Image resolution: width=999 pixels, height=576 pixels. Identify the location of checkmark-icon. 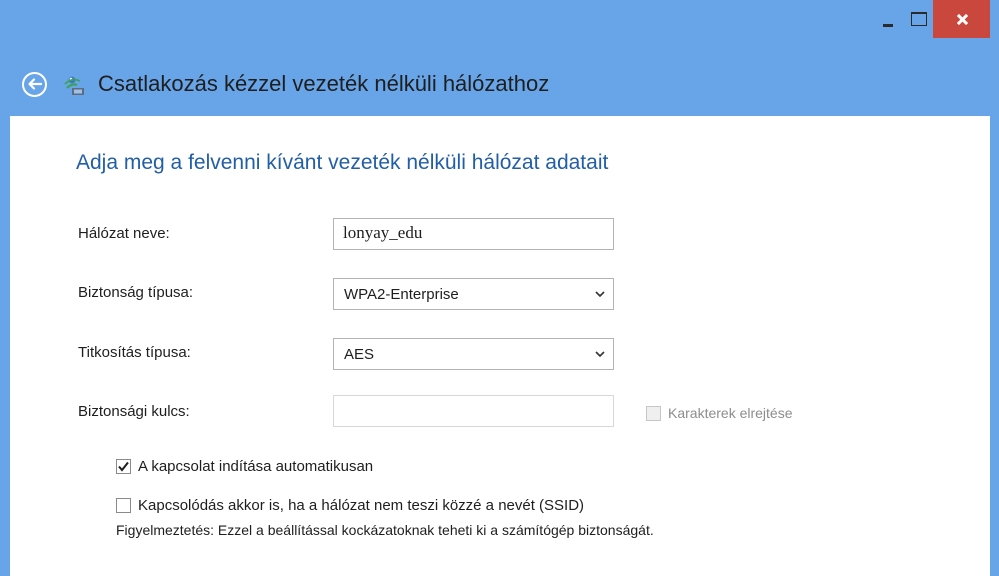
(123, 466).